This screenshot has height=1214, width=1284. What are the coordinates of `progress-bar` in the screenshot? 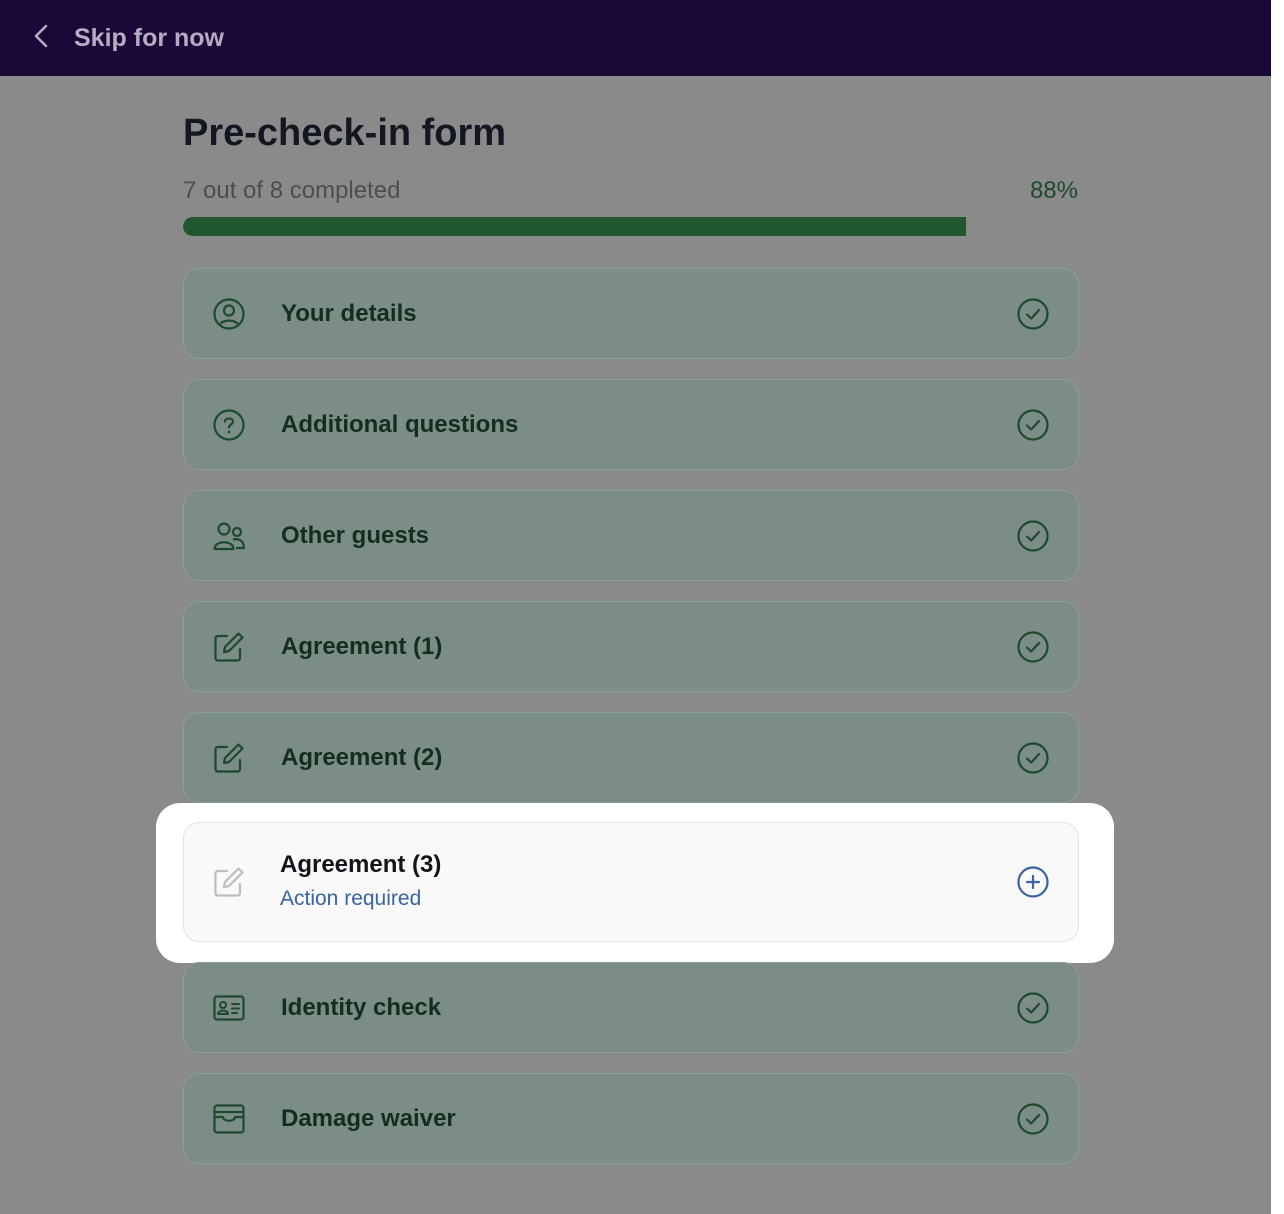 It's located at (630, 226).